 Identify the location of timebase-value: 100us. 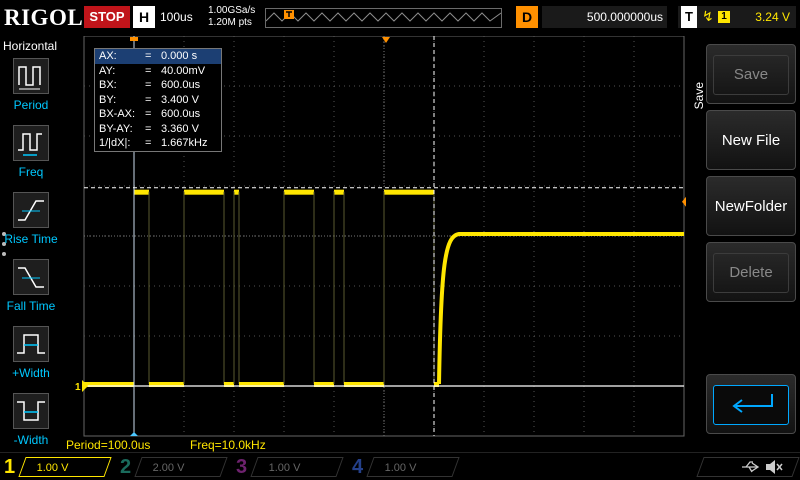
(176, 17).